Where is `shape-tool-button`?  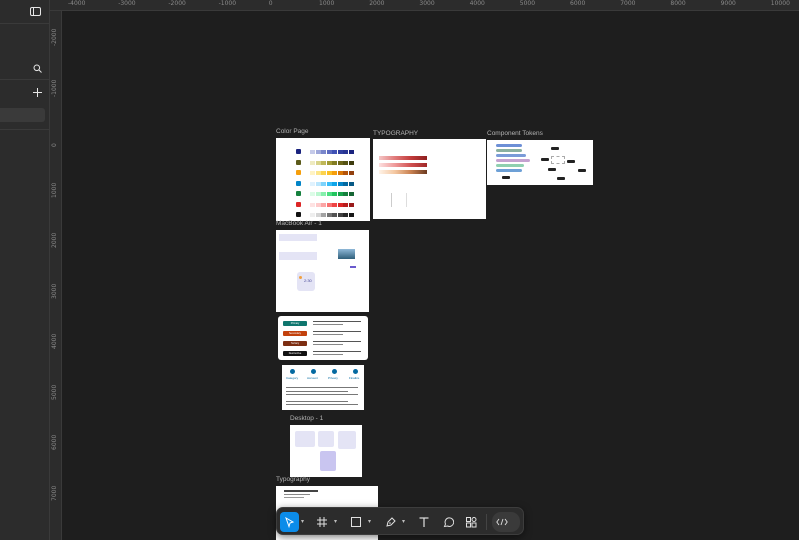 shape-tool-button is located at coordinates (356, 522).